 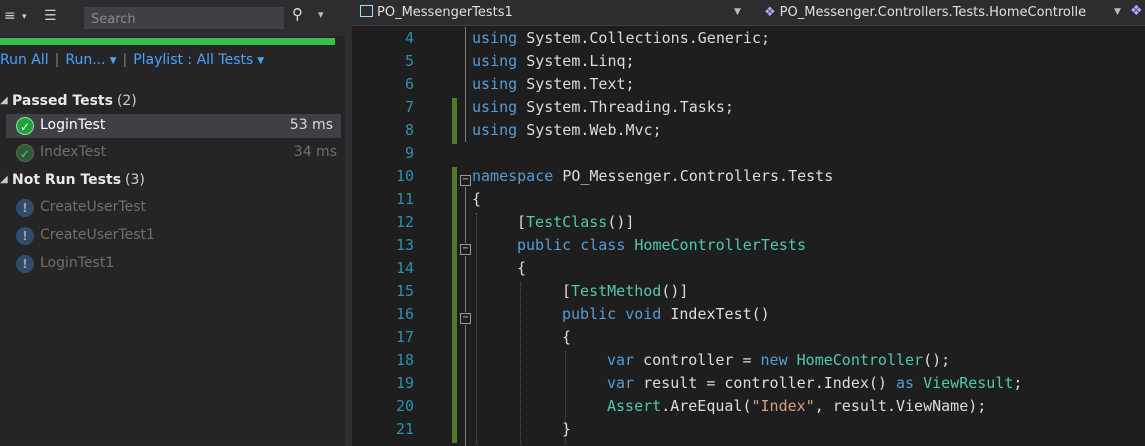 What do you see at coordinates (193, 60) in the screenshot?
I see `playlist-dropdown-label: Playlist : All Tests` at bounding box center [193, 60].